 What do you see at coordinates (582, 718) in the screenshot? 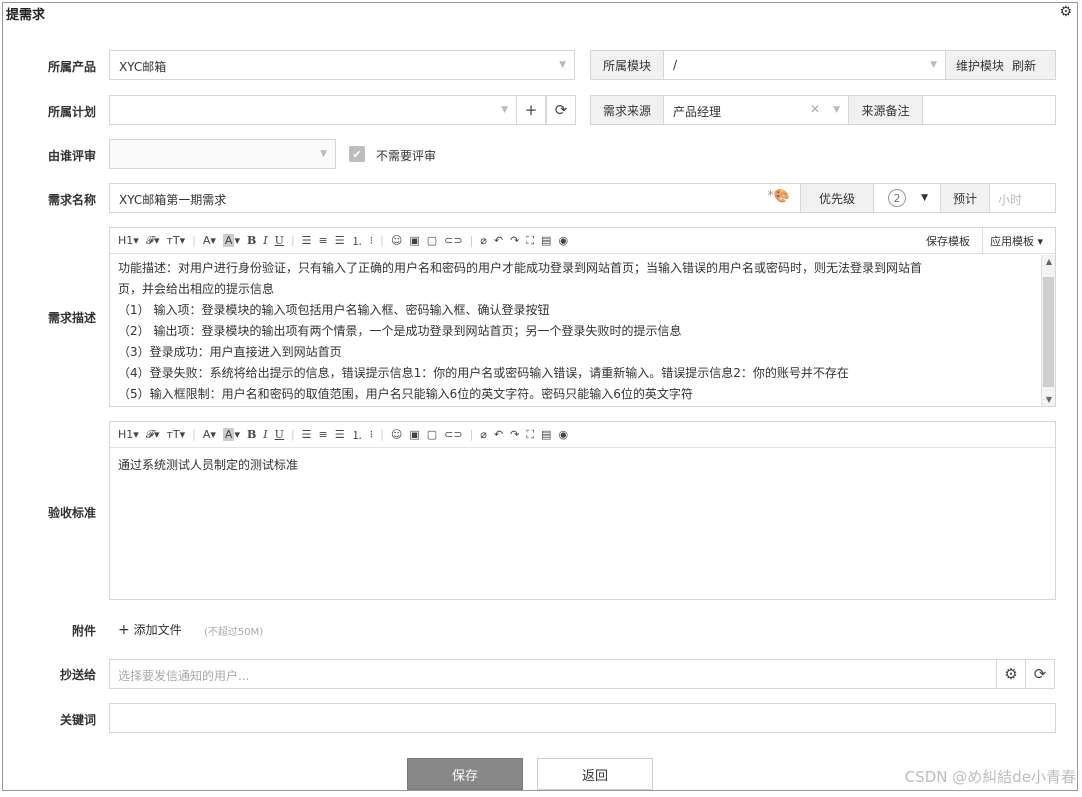
I see `keywords-input` at bounding box center [582, 718].